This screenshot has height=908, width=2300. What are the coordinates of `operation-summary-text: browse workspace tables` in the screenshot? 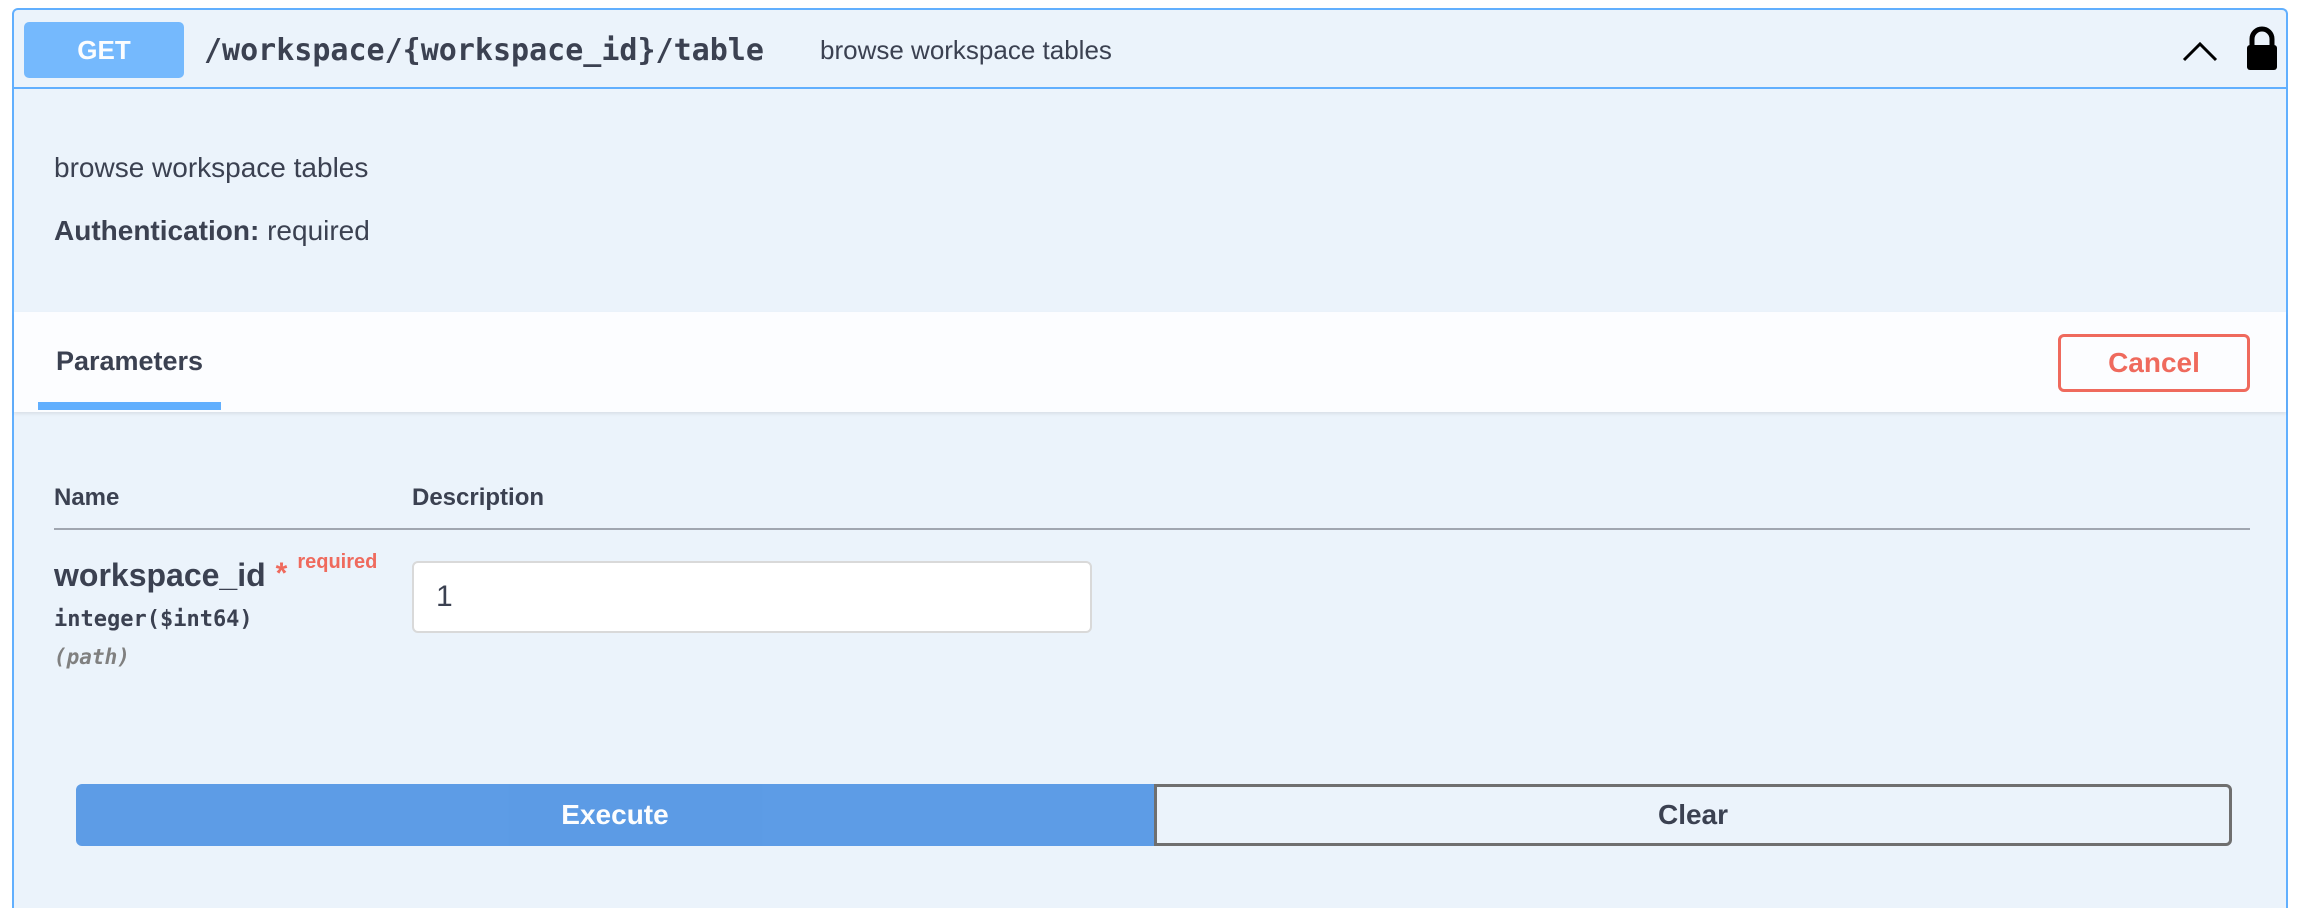 It's located at (966, 49).